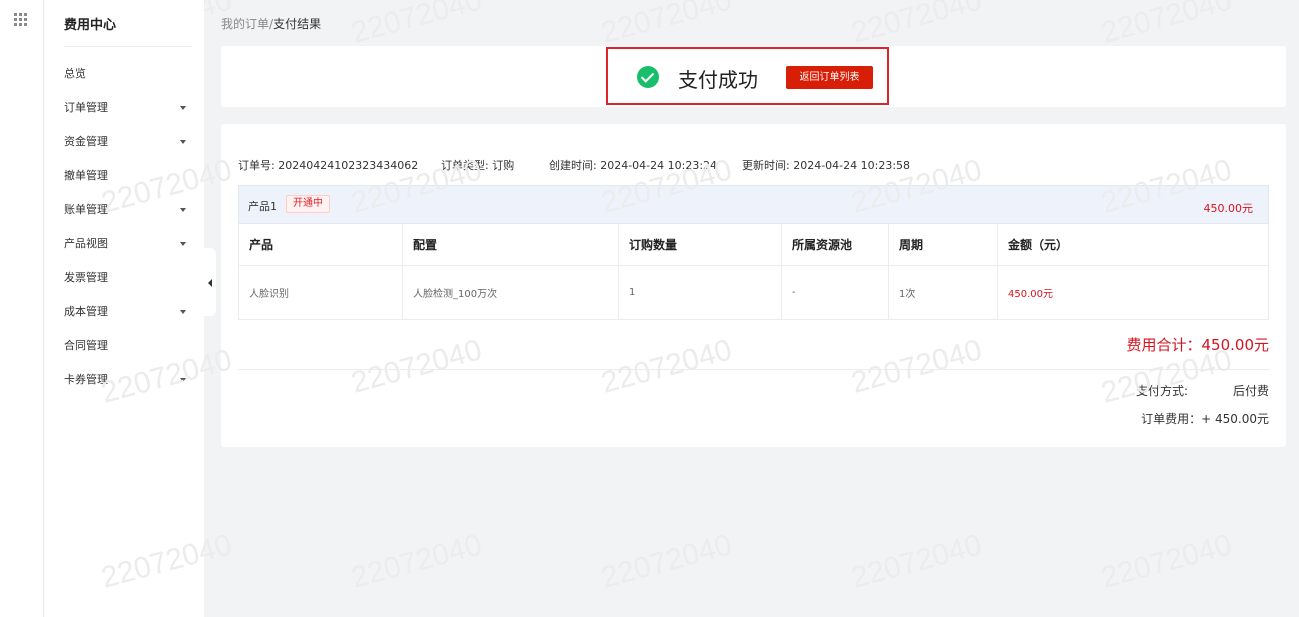 The height and width of the screenshot is (617, 1299). What do you see at coordinates (86, 209) in the screenshot?
I see `sidebar-item-label: 账单管理` at bounding box center [86, 209].